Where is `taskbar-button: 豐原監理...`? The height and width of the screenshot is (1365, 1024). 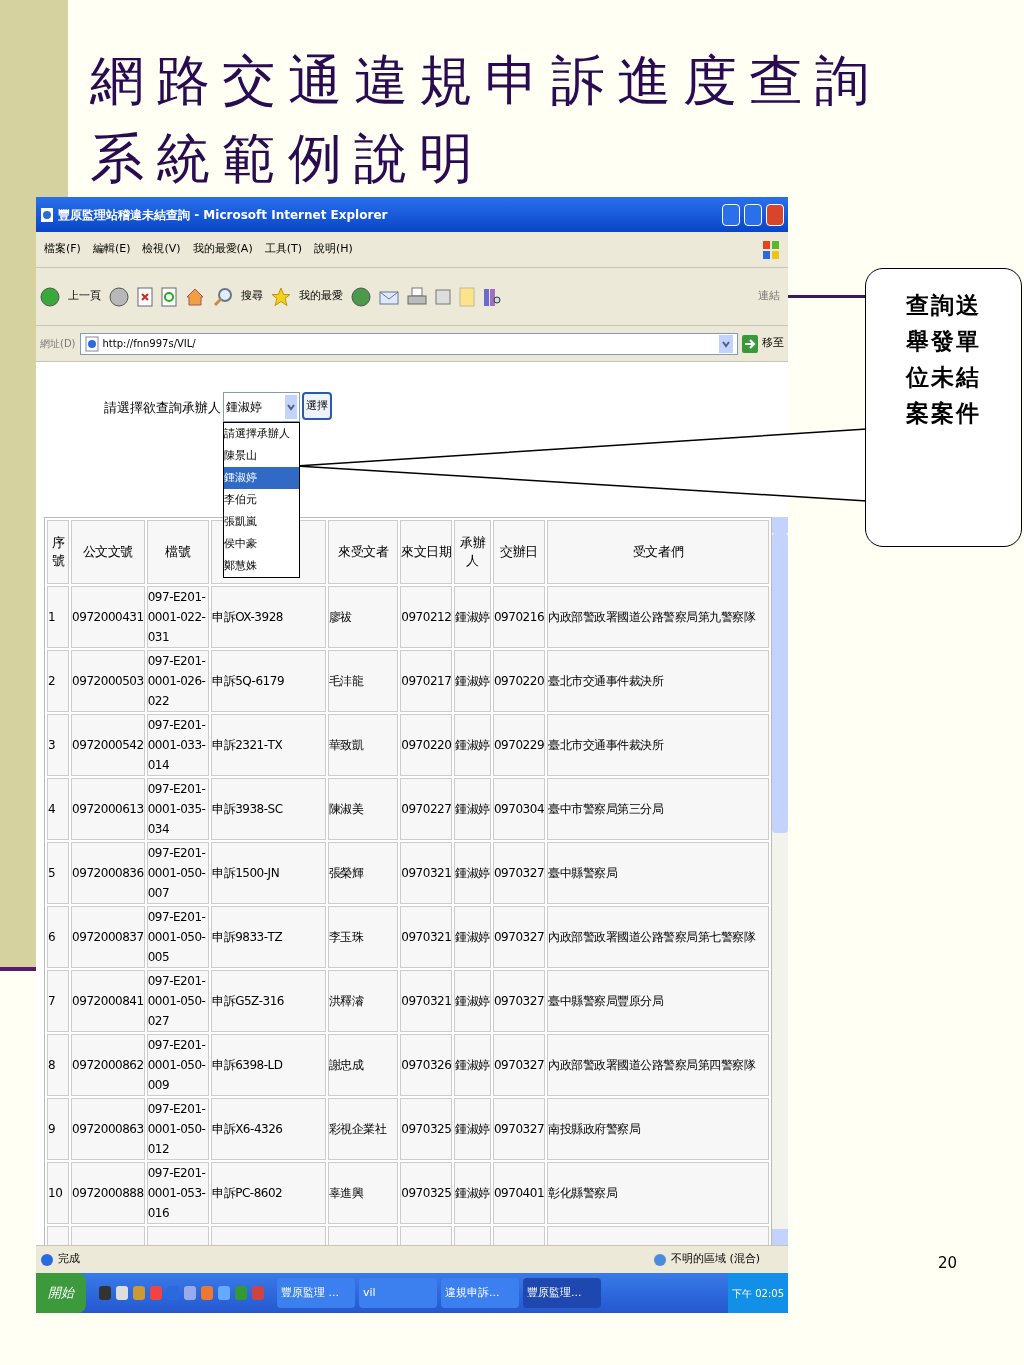 taskbar-button: 豐原監理... is located at coordinates (562, 1293).